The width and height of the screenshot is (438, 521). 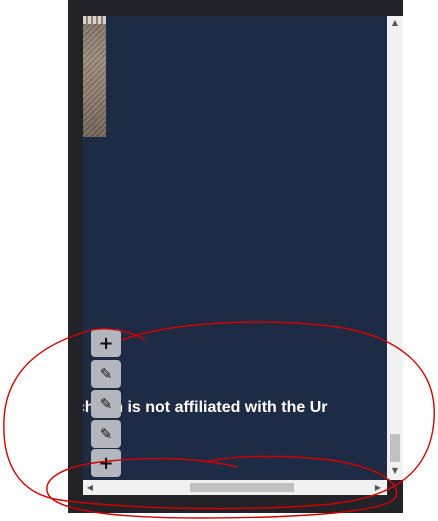 I want to click on horizontal-scroll-thumb, so click(x=242, y=487).